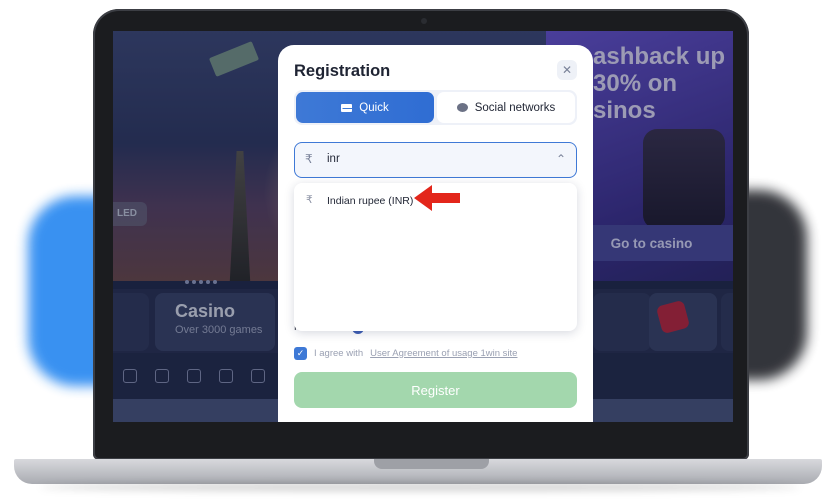 The image size is (835, 500). I want to click on laptop-notch, so click(431, 464).